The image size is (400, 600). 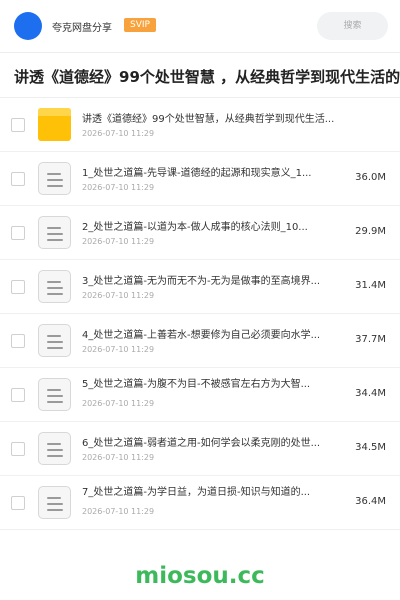 I want to click on page-title: 讲透《道德经》99个处世智慧 ，从经典哲学到现代生活的应, so click(x=207, y=77).